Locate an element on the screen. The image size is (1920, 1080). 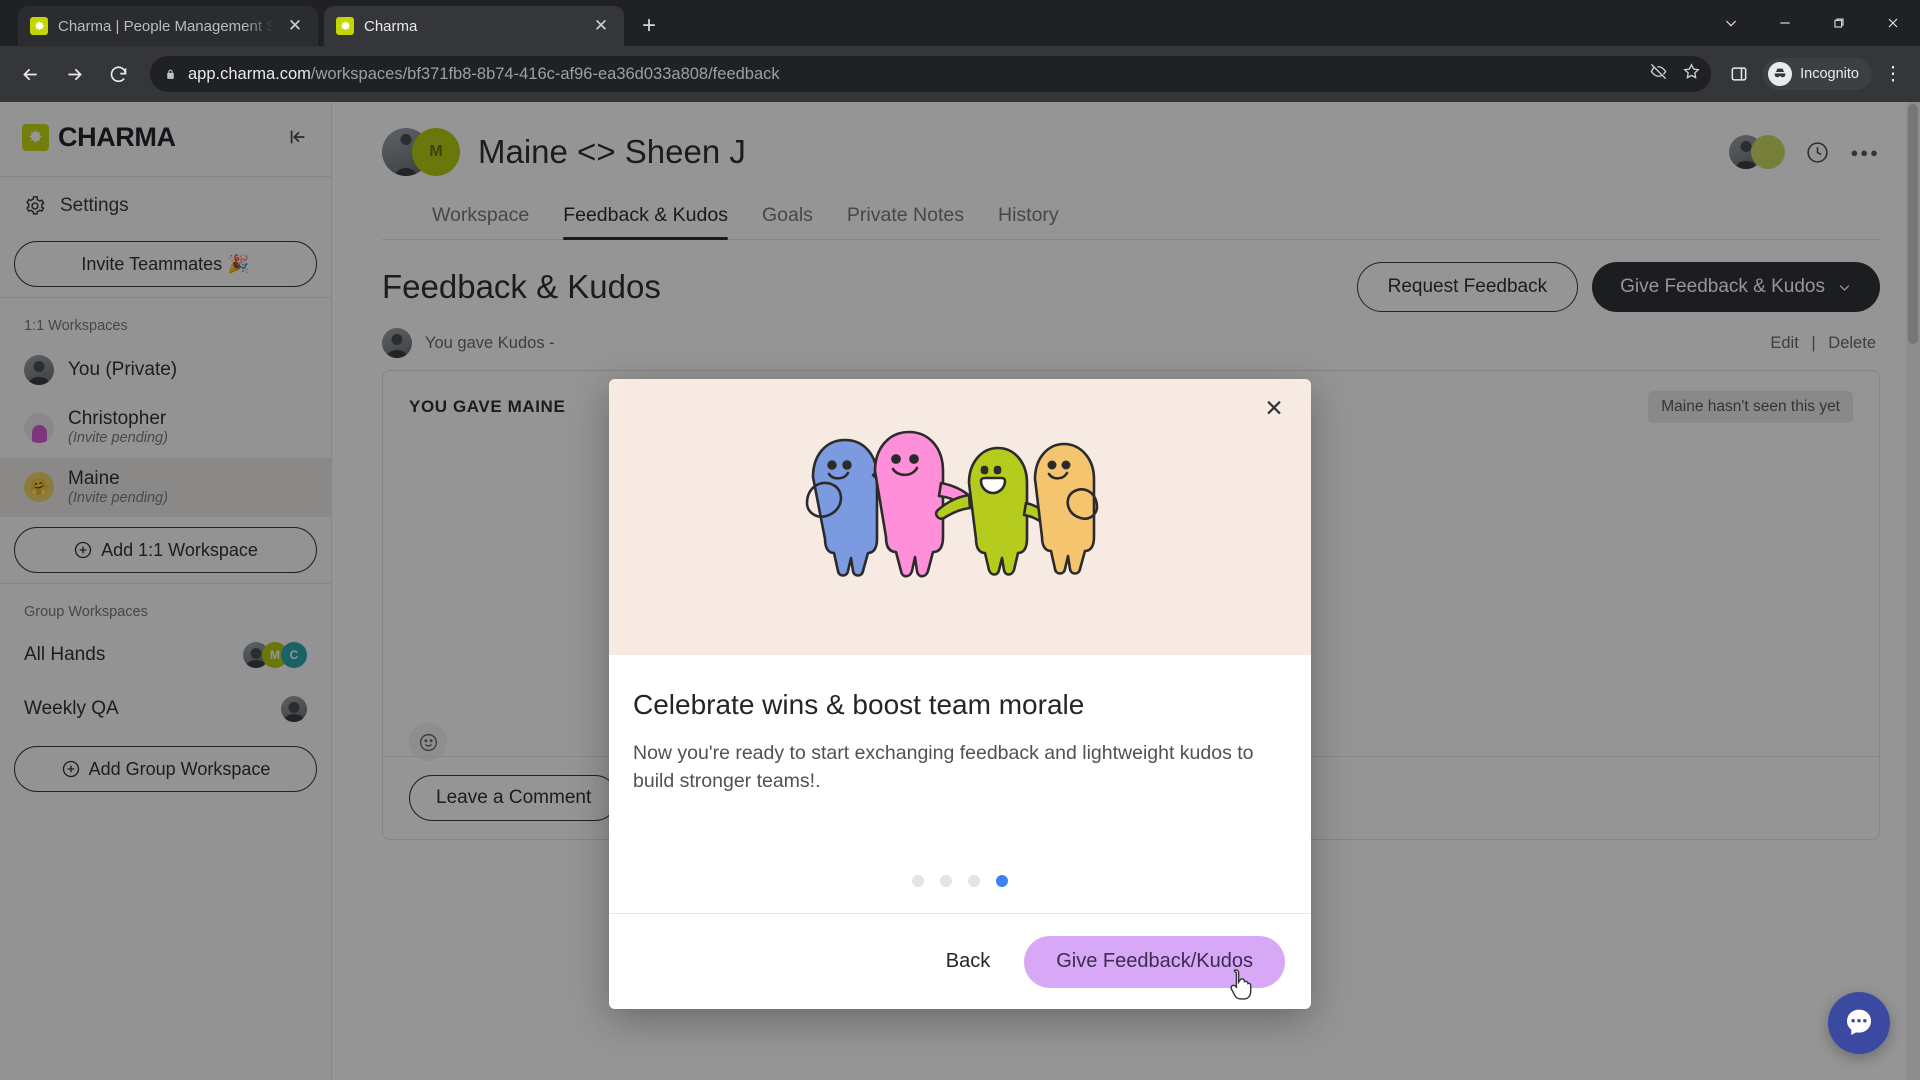
close-window-icon is located at coordinates (1893, 23).